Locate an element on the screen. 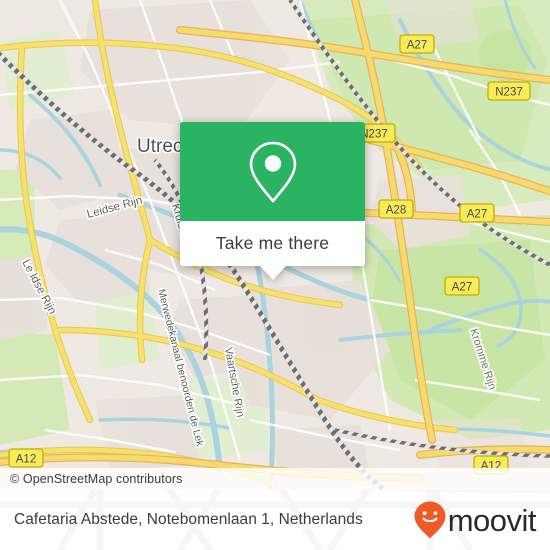  road-shield-a12-west: A12 is located at coordinates (26, 458).